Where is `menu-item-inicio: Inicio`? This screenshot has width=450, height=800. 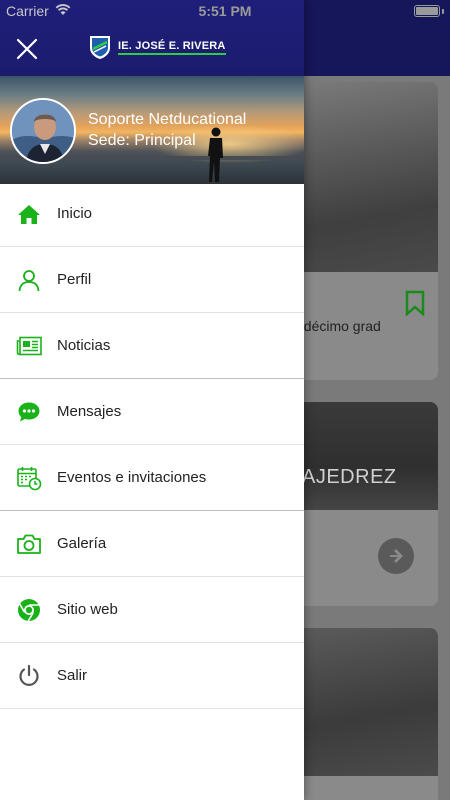
menu-item-inicio: Inicio is located at coordinates (152, 214).